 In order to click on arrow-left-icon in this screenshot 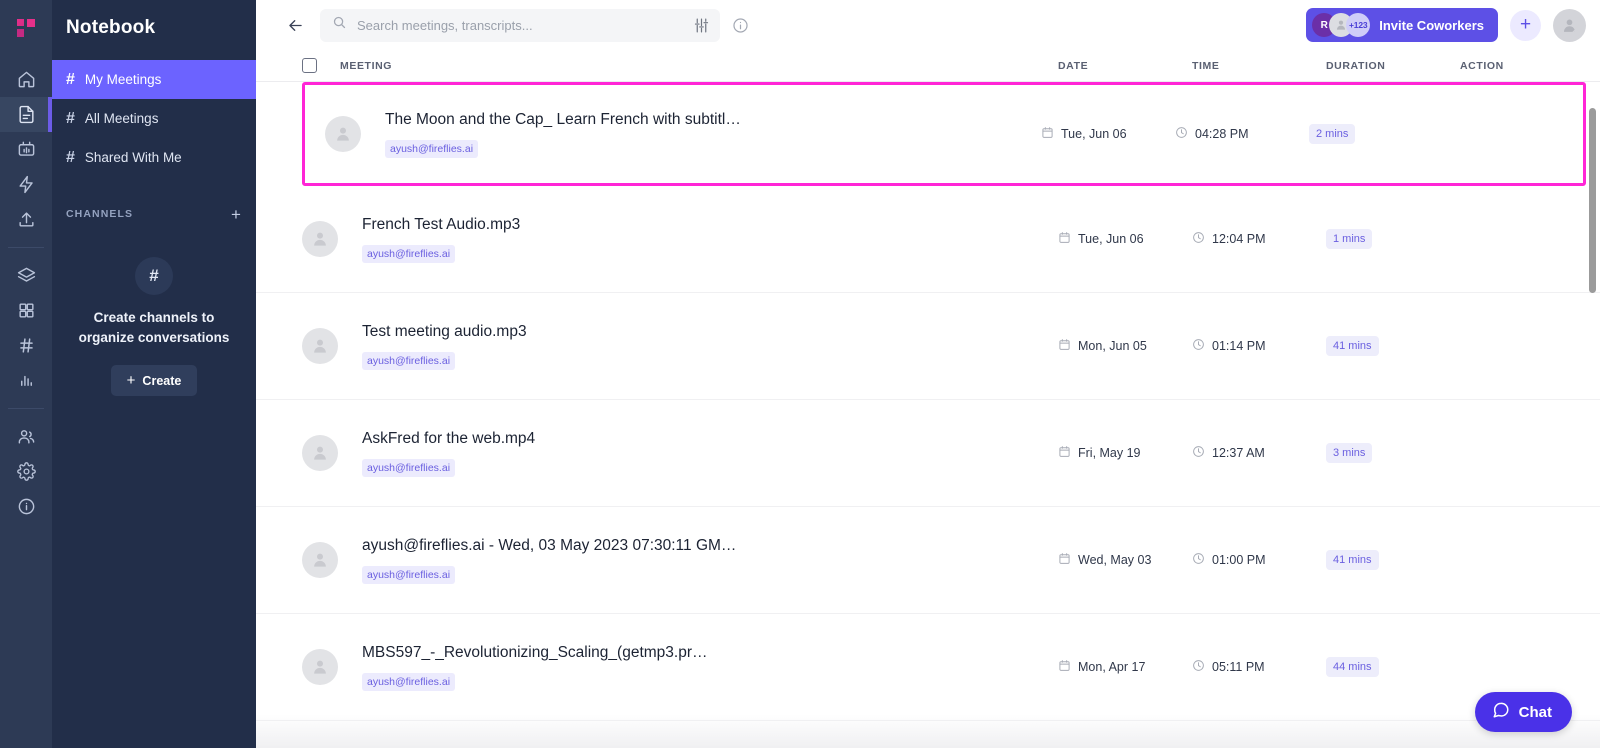, I will do `click(295, 25)`.